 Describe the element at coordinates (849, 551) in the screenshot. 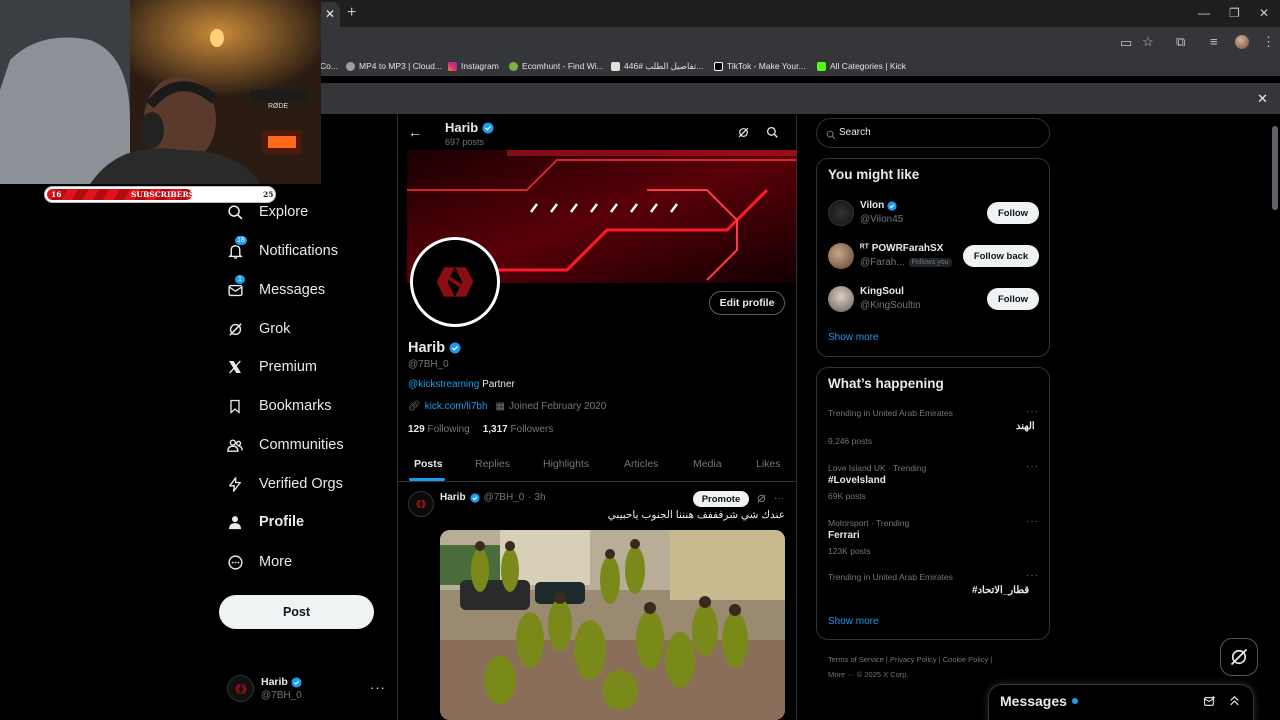

I see `trend-count: 123K posts` at that location.